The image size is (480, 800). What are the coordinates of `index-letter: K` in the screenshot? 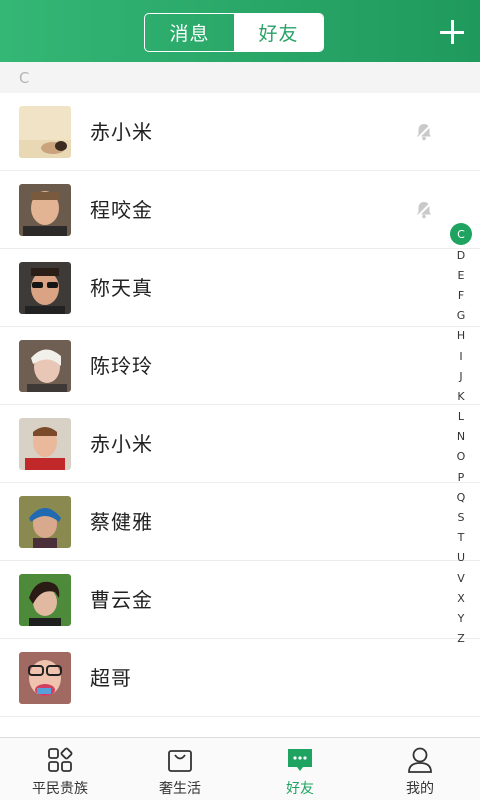 It's located at (461, 396).